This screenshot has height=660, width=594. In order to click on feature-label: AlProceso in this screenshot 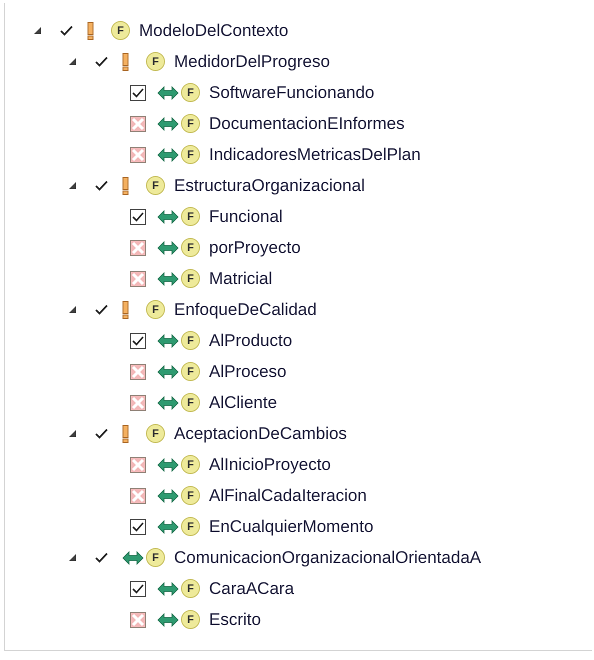, I will do `click(247, 372)`.